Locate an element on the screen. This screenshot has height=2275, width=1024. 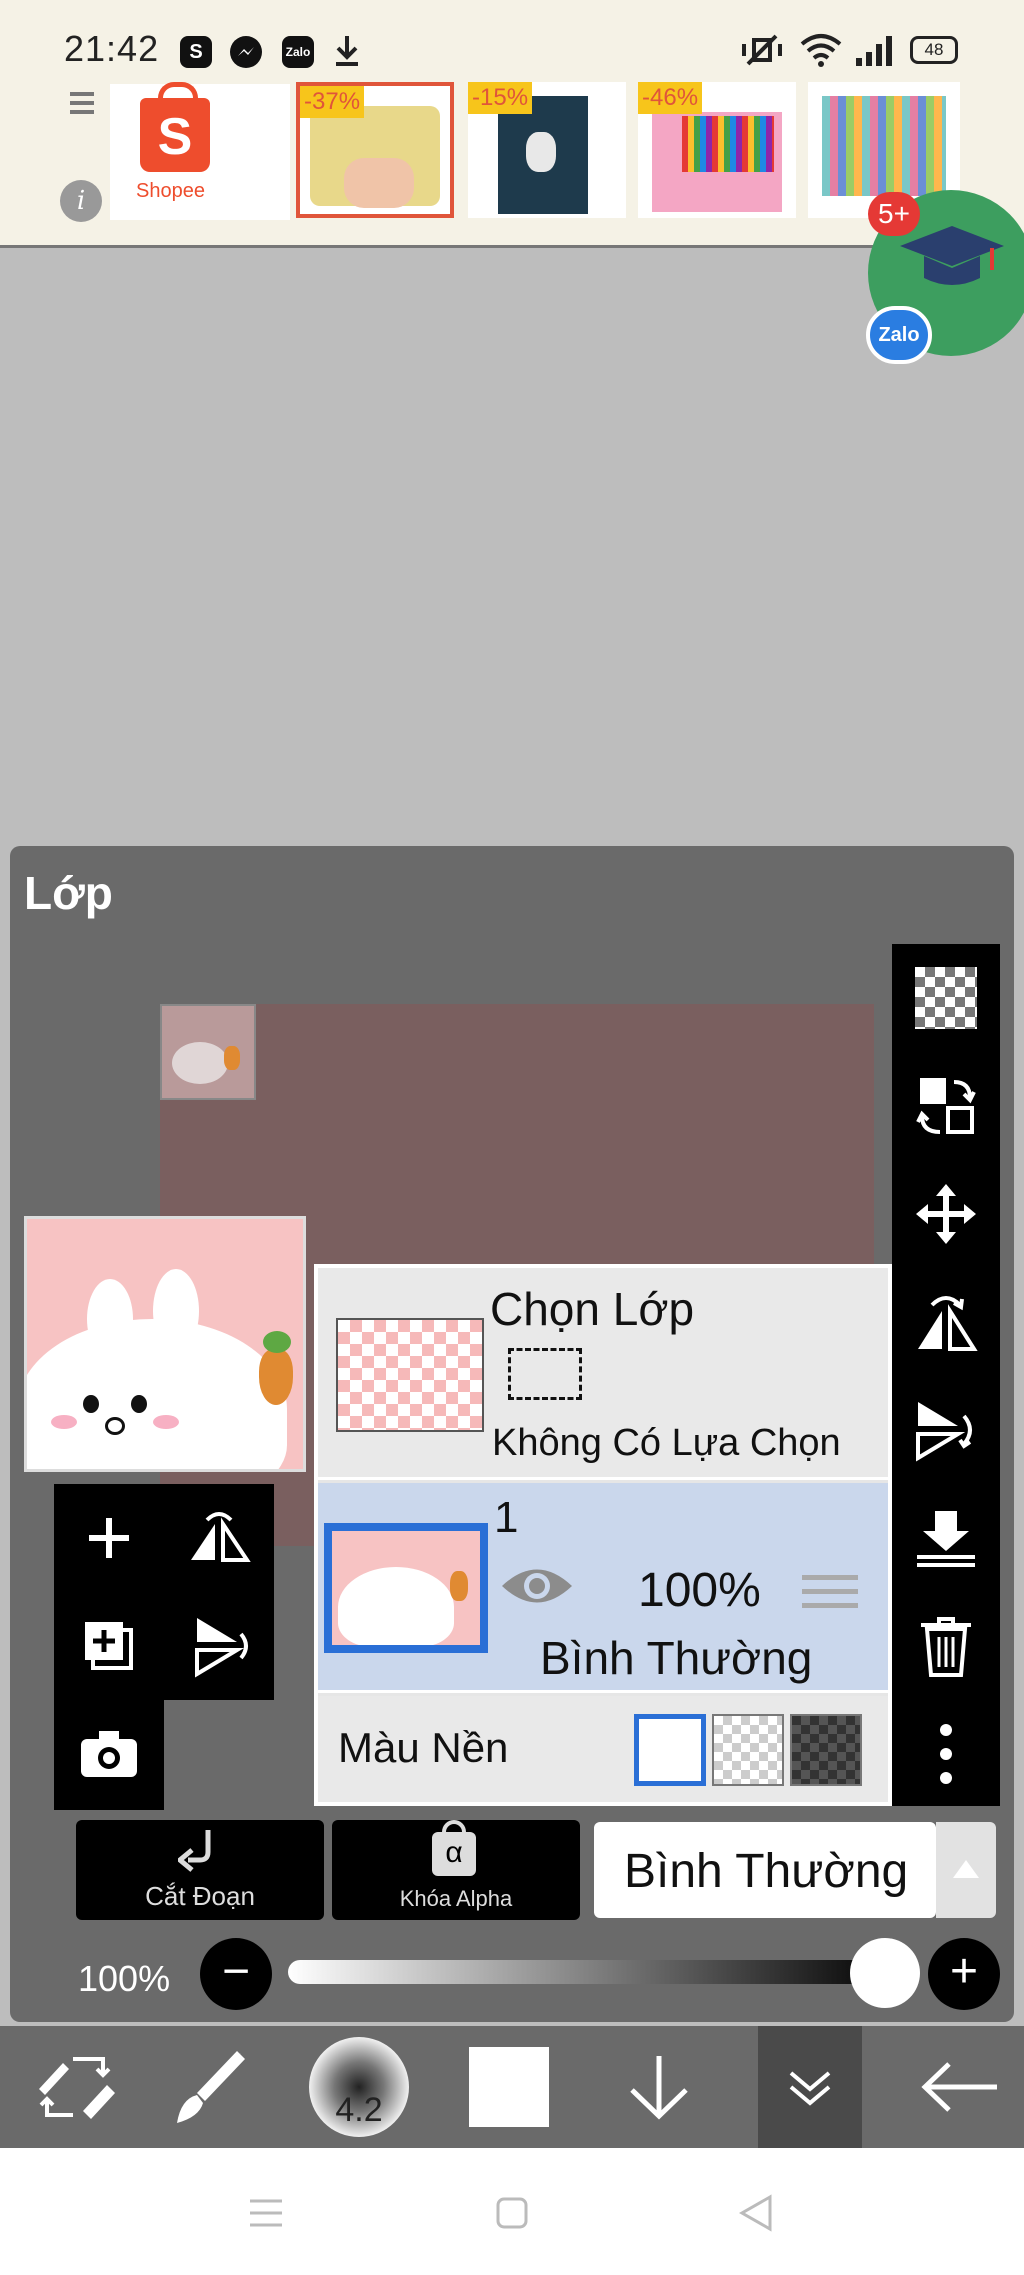
layer-blend-mode: Bình Thường is located at coordinates (676, 1658).